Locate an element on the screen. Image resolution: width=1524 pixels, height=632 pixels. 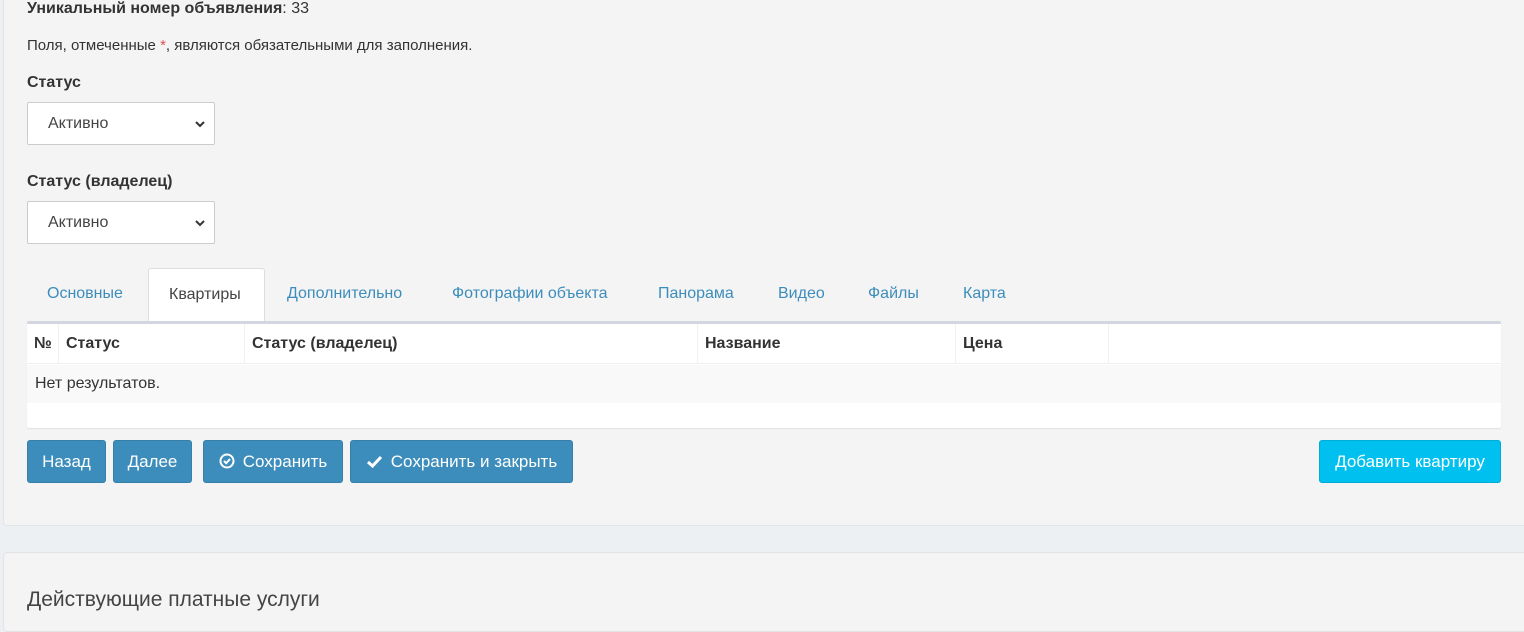
owner-status-select-value: Активно is located at coordinates (78, 222).